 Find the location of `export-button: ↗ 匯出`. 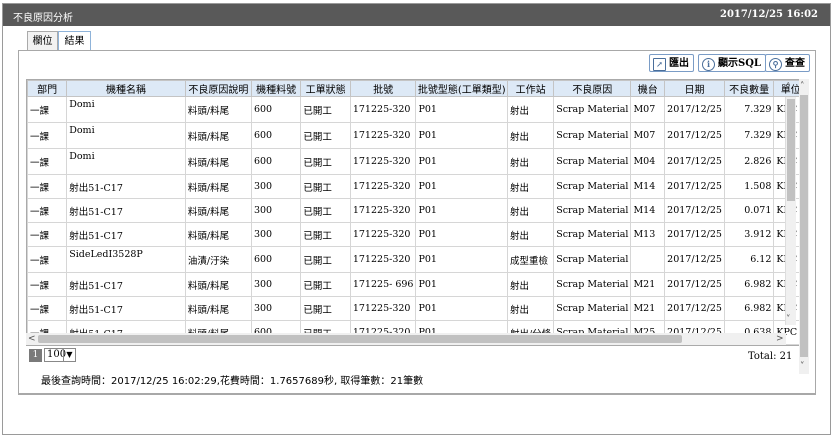

export-button: ↗ 匯出 is located at coordinates (671, 63).